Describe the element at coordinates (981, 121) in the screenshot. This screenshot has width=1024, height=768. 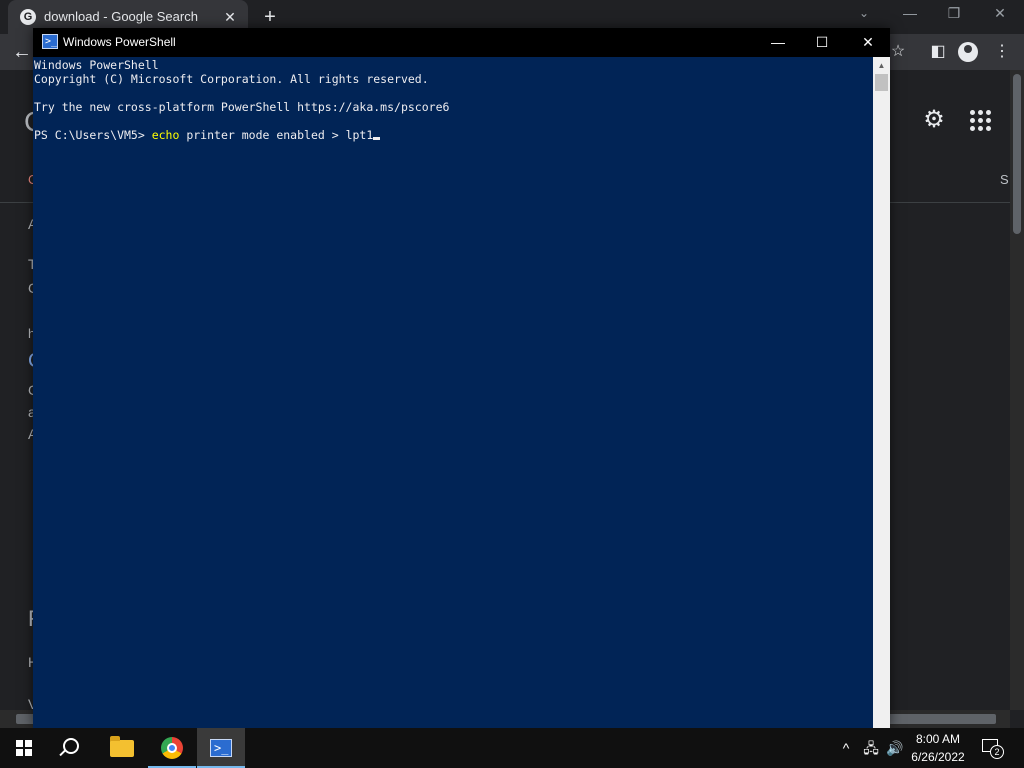
I see `google-apps-icon` at that location.